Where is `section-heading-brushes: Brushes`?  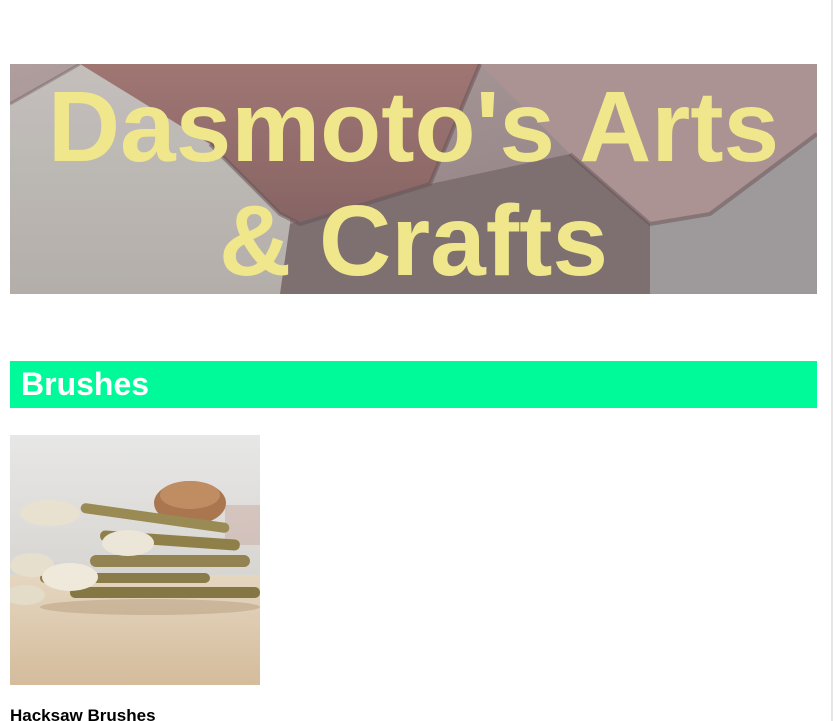
section-heading-brushes: Brushes is located at coordinates (413, 384).